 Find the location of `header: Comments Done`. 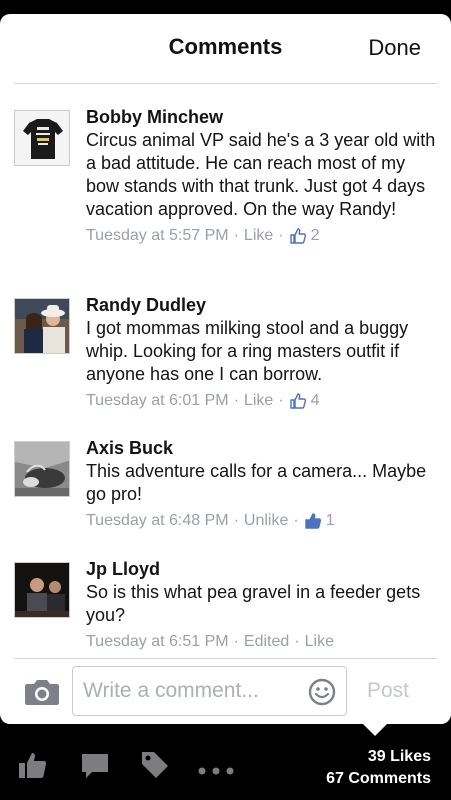

header: Comments Done is located at coordinates (225, 49).